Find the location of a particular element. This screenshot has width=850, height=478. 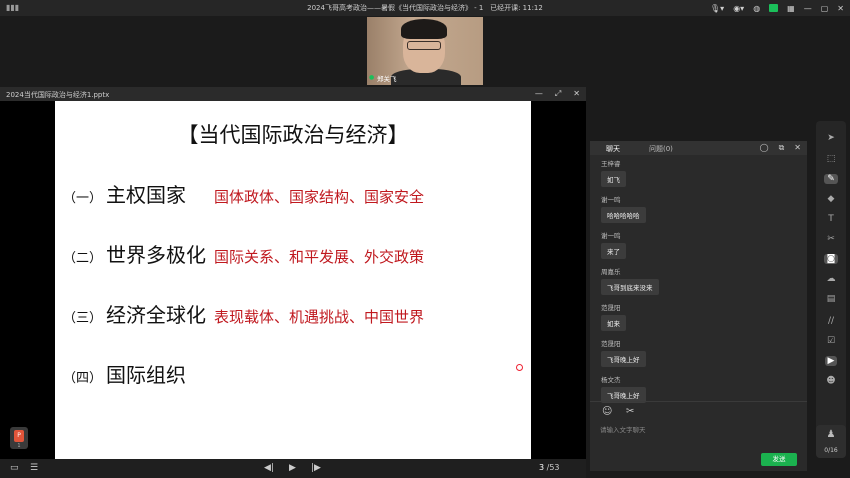

cursor-icon: ➤ is located at coordinates (831, 138).